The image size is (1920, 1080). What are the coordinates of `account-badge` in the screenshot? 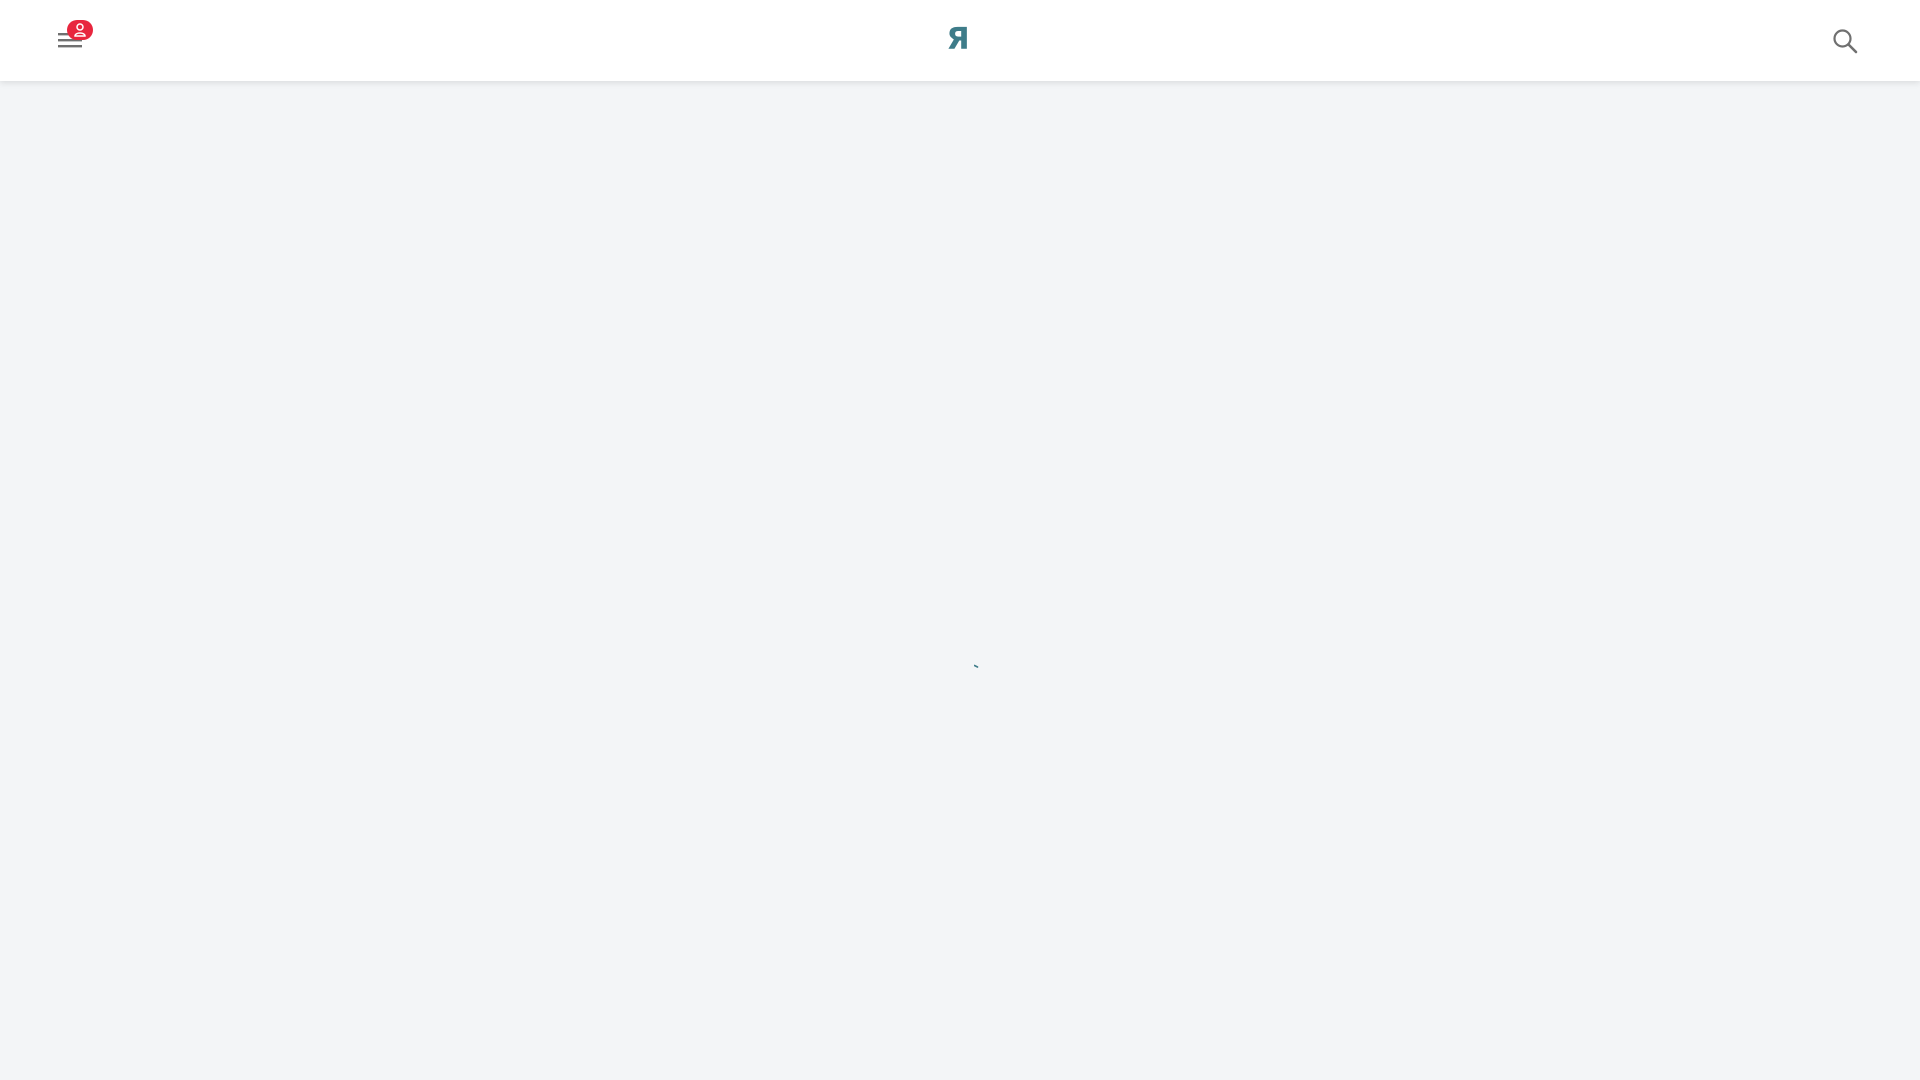 It's located at (80, 30).